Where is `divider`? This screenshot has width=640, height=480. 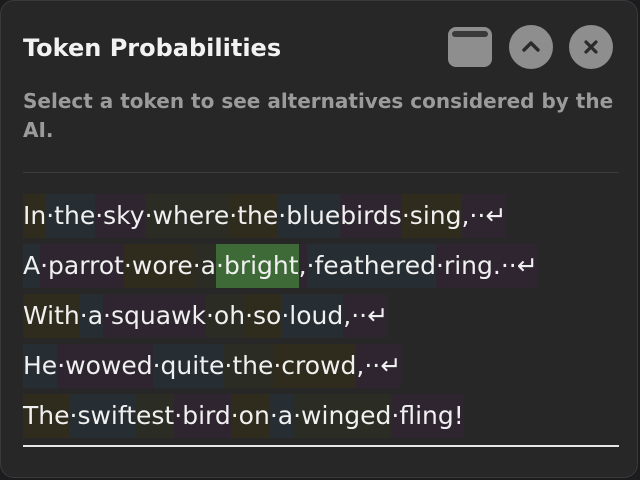 divider is located at coordinates (321, 172).